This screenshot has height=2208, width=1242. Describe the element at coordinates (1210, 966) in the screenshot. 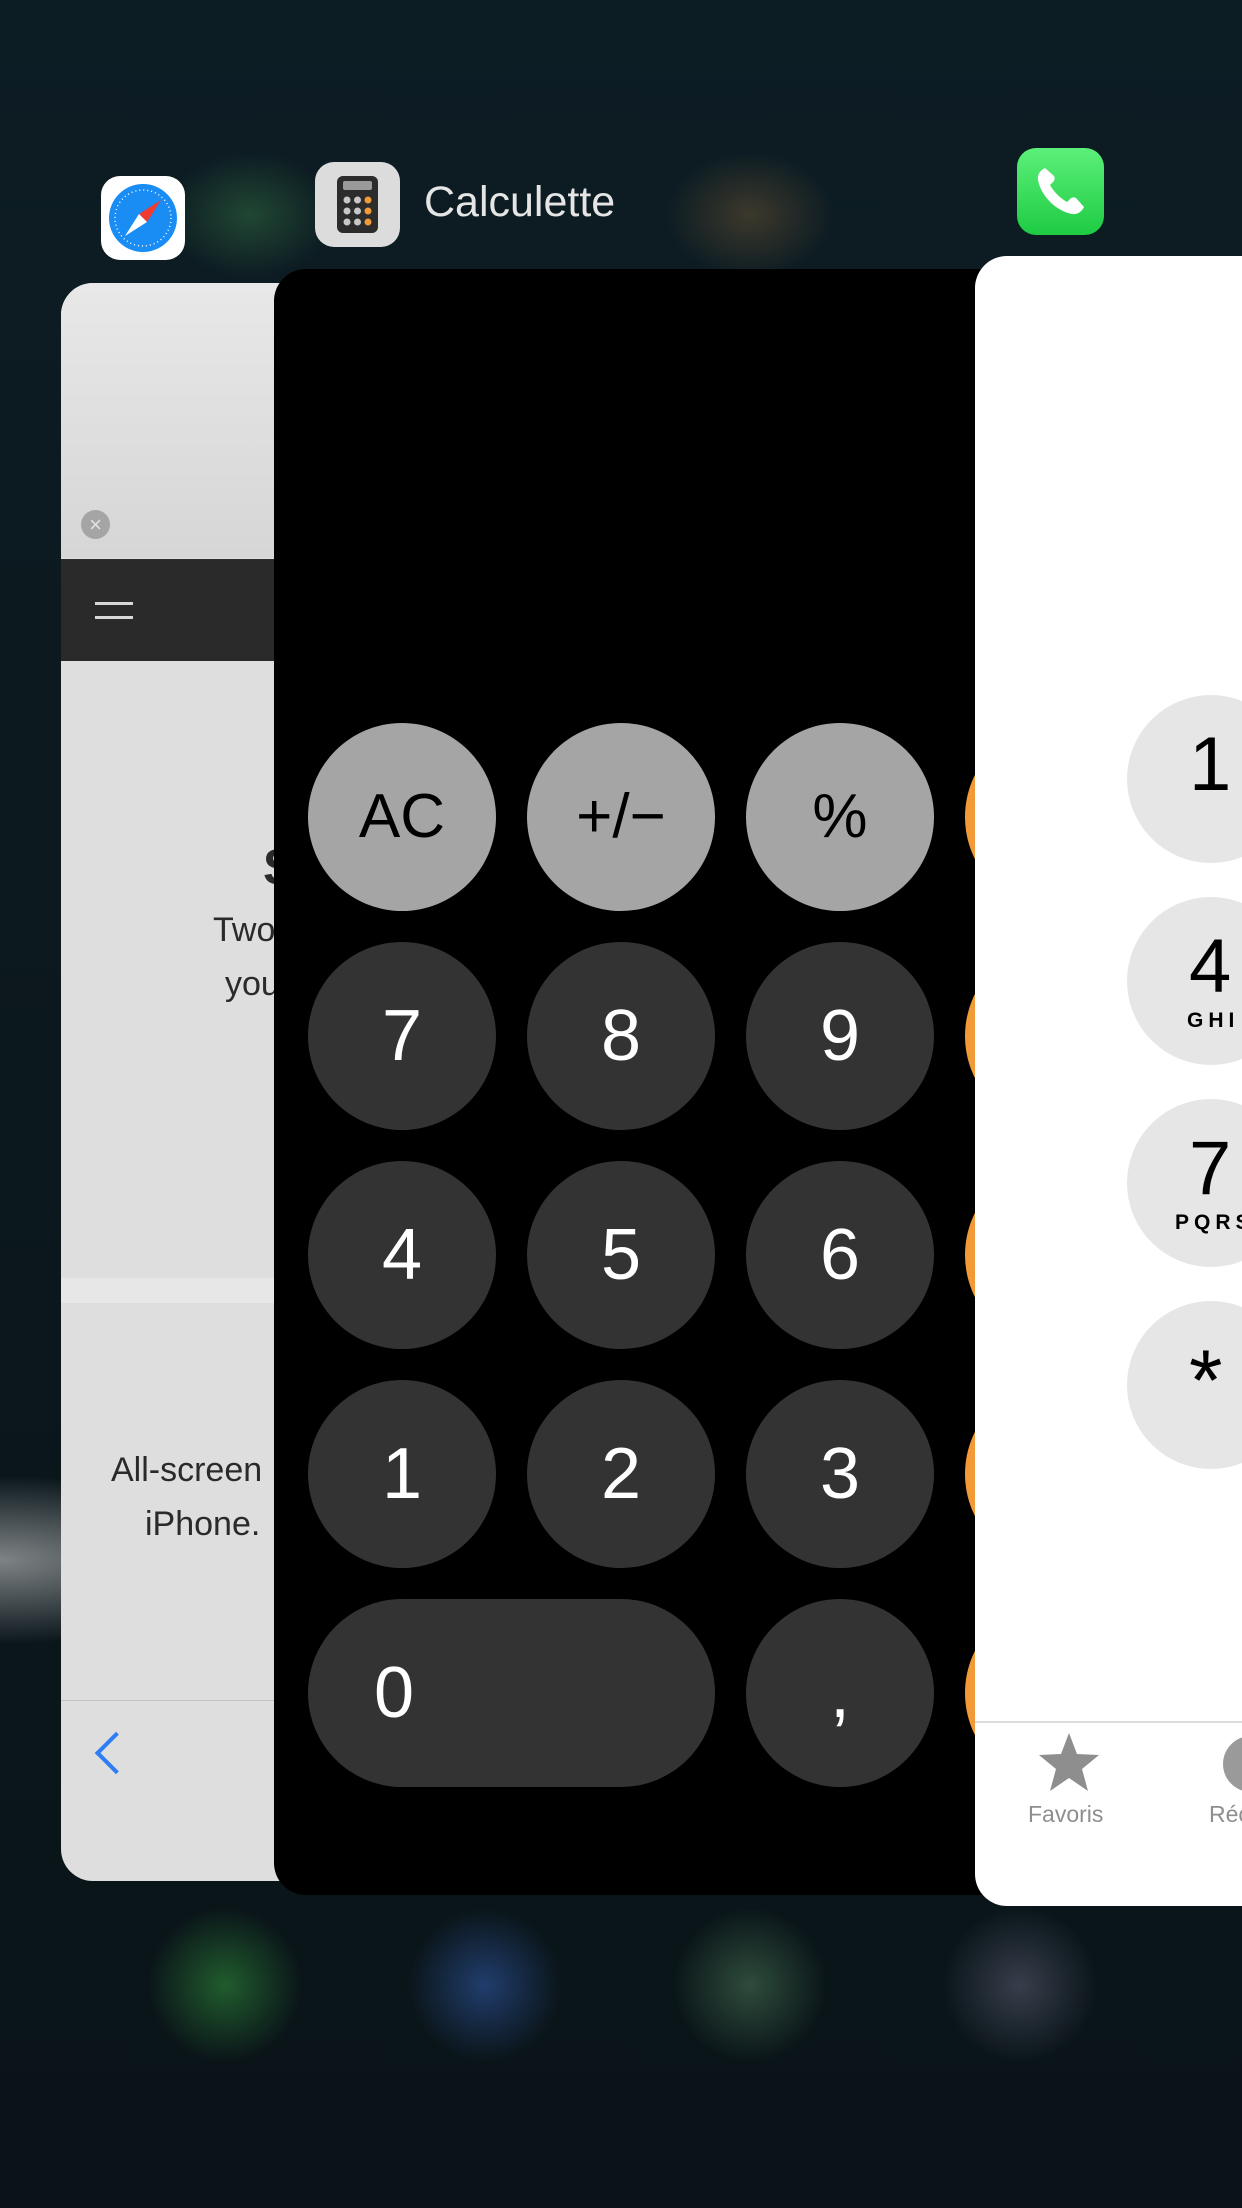

I see `keypad-digit: 4` at that location.